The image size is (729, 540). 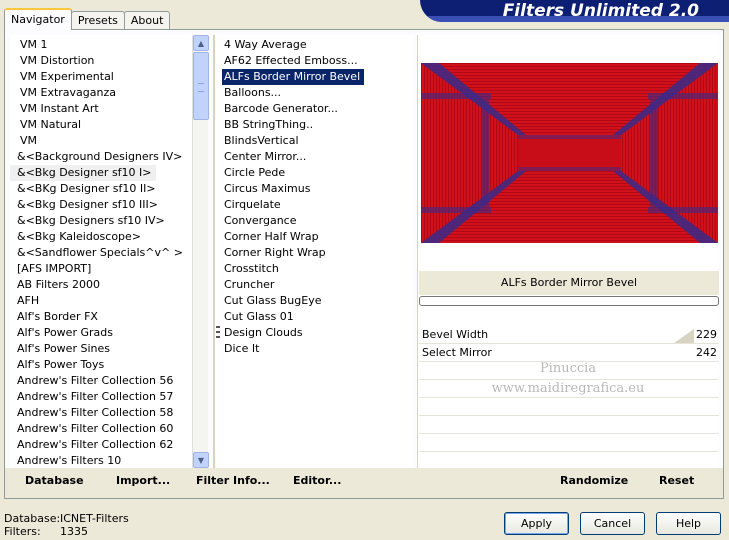 I want to click on category-item: [AFS IMPORT], so click(x=101, y=269).